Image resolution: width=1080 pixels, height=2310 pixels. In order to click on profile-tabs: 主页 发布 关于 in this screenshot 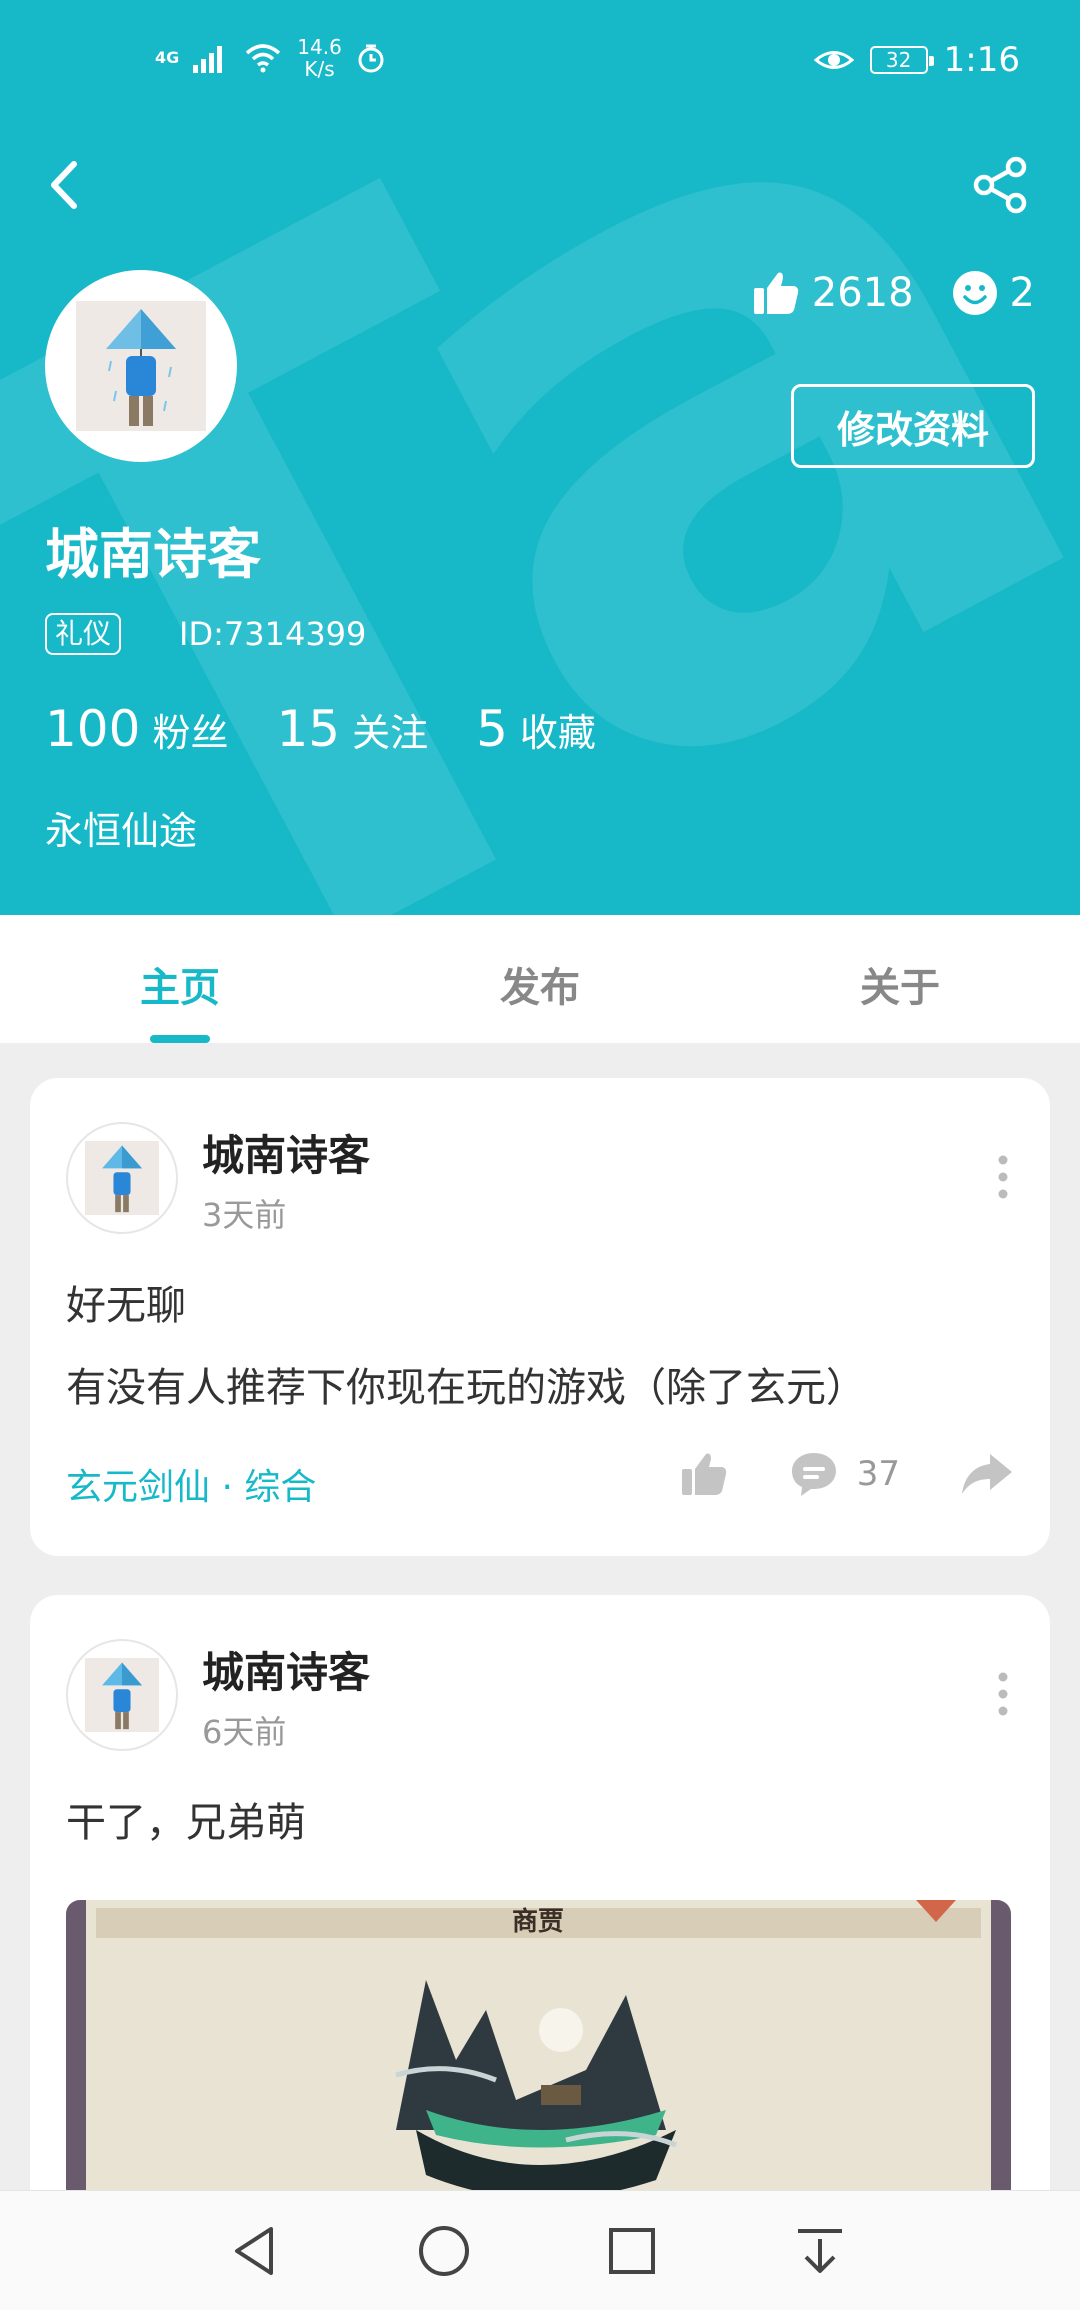, I will do `click(540, 979)`.